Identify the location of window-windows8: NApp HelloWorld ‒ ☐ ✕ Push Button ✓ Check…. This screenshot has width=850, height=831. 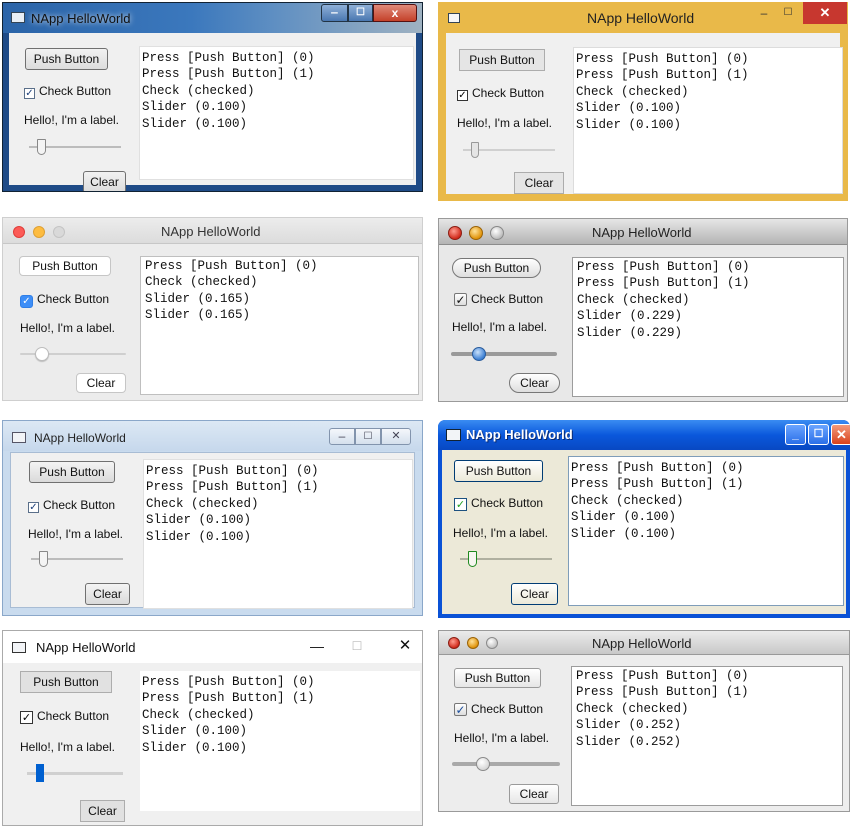
(643, 101).